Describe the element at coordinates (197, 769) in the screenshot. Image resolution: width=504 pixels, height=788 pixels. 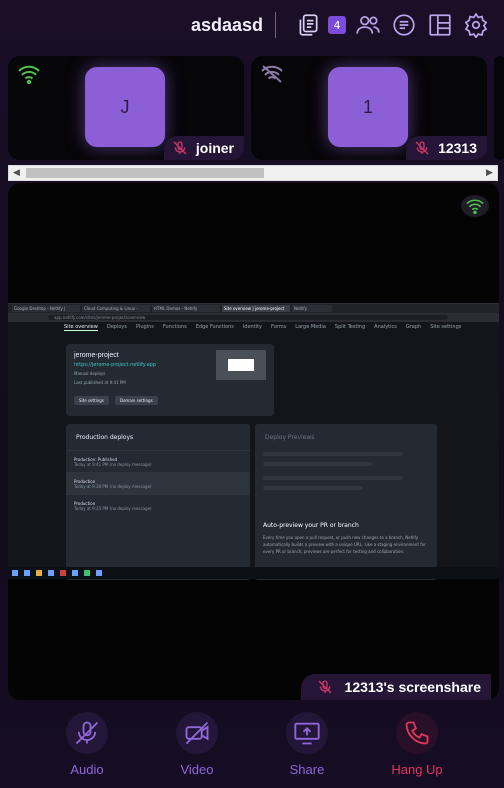
I see `video-label: Video` at that location.